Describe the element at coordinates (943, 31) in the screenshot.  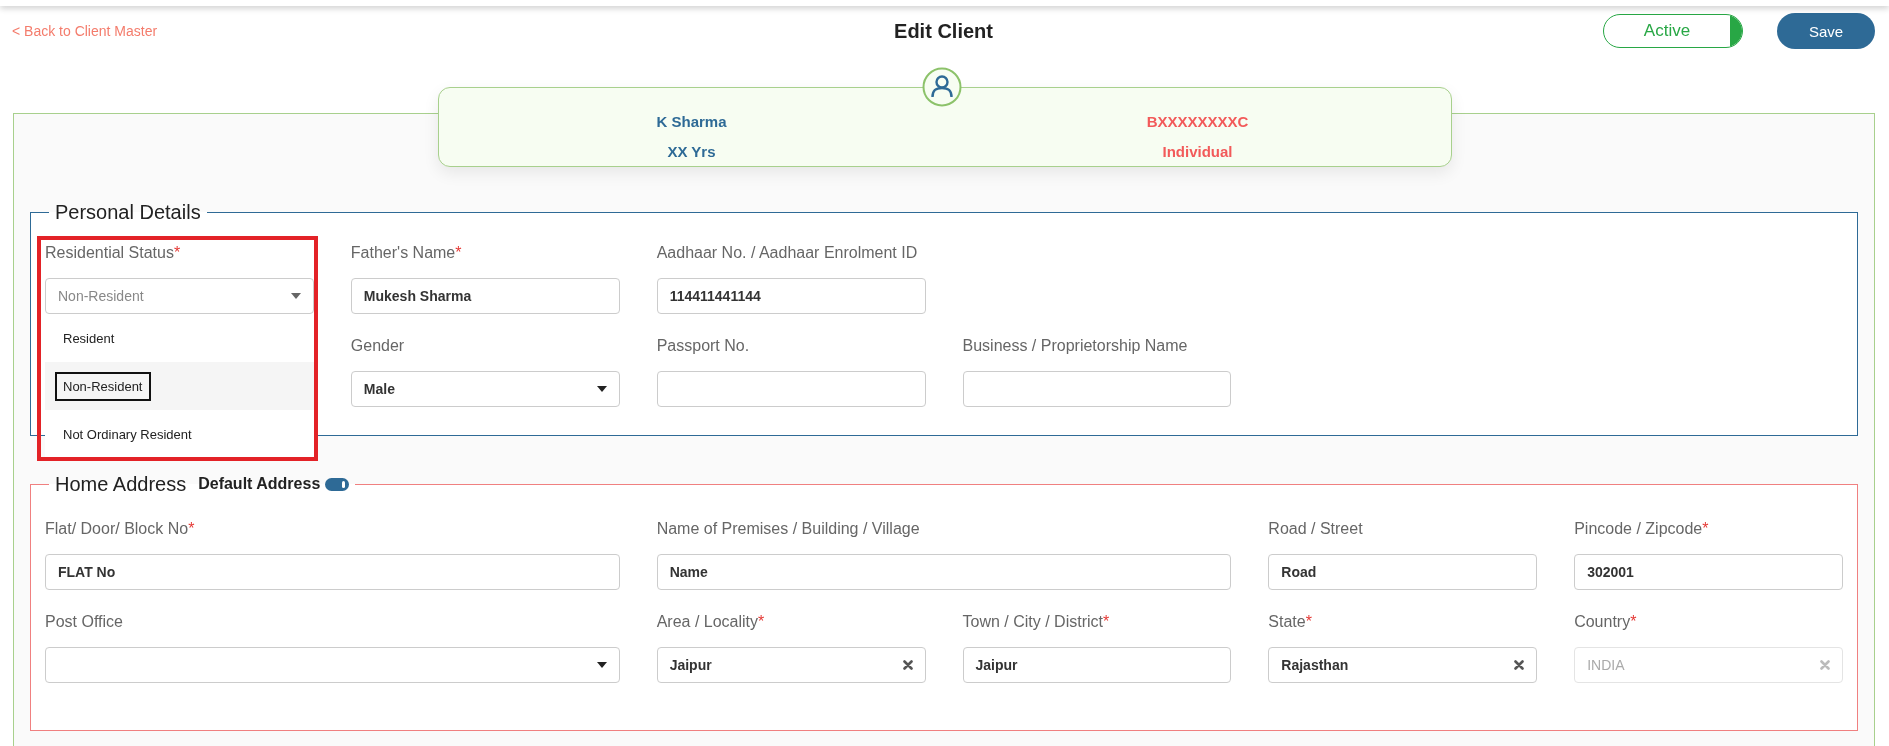
I see `page-title: Edit Client` at that location.